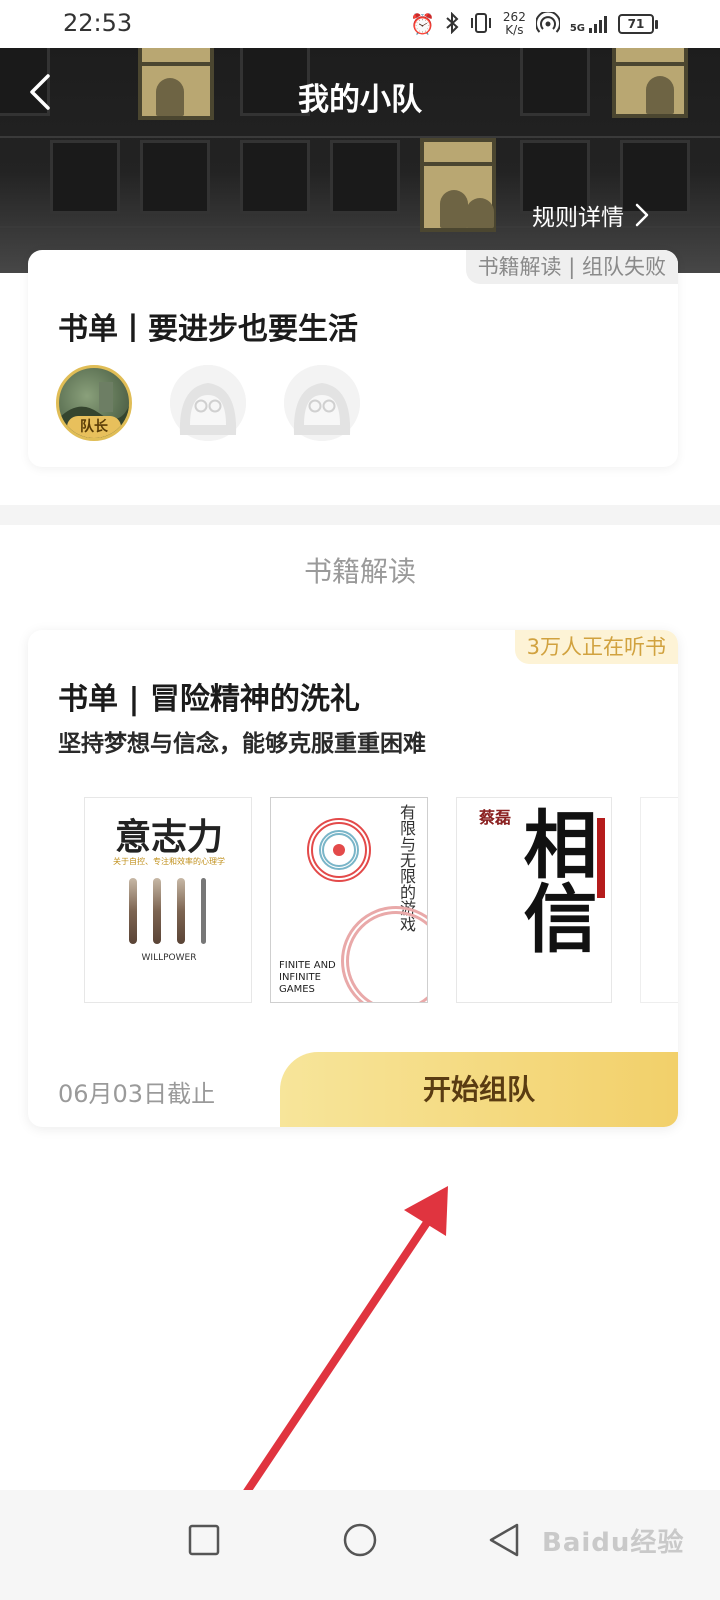 The width and height of the screenshot is (720, 1600). Describe the element at coordinates (596, 647) in the screenshot. I see `listening-count-badge: 3万人正在听书` at that location.